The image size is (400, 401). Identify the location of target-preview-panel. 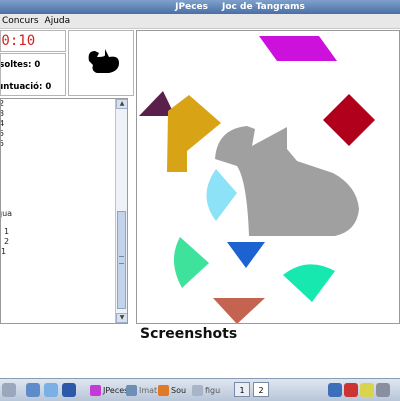
(101, 63).